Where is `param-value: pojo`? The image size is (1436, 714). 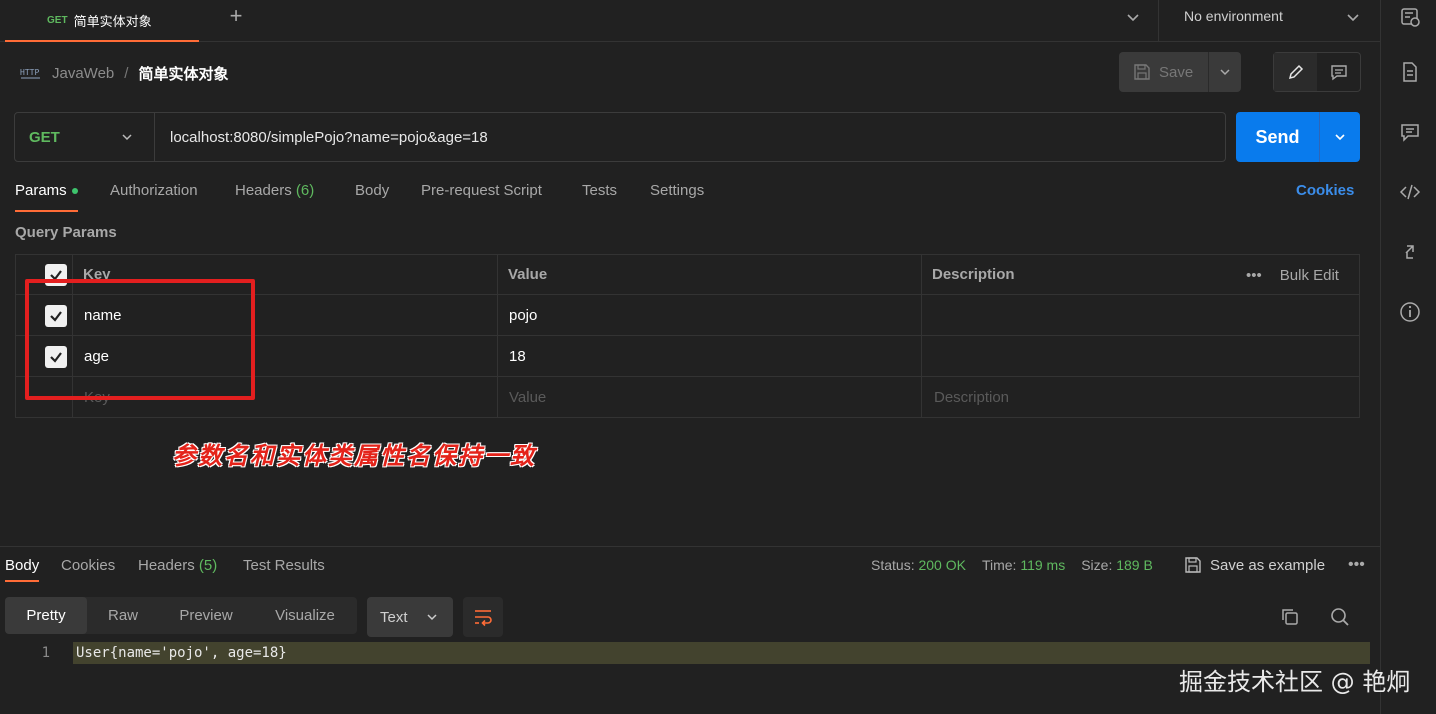
param-value: pojo is located at coordinates (523, 315).